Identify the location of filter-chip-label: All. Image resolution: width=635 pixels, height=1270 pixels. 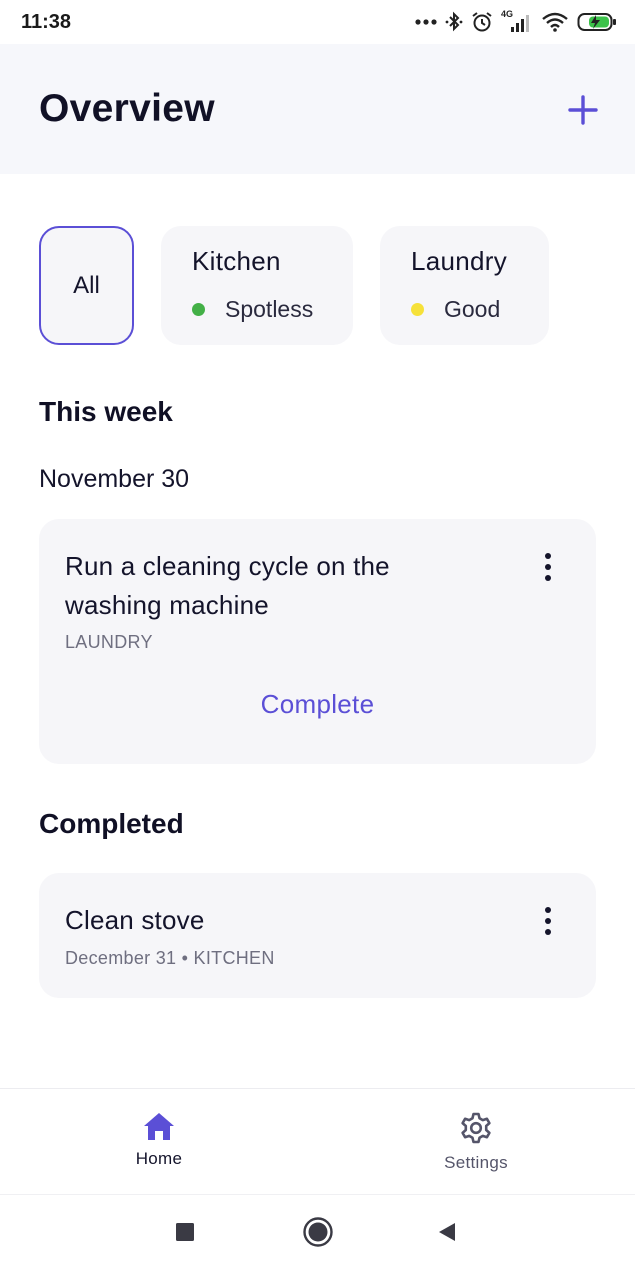
(86, 285).